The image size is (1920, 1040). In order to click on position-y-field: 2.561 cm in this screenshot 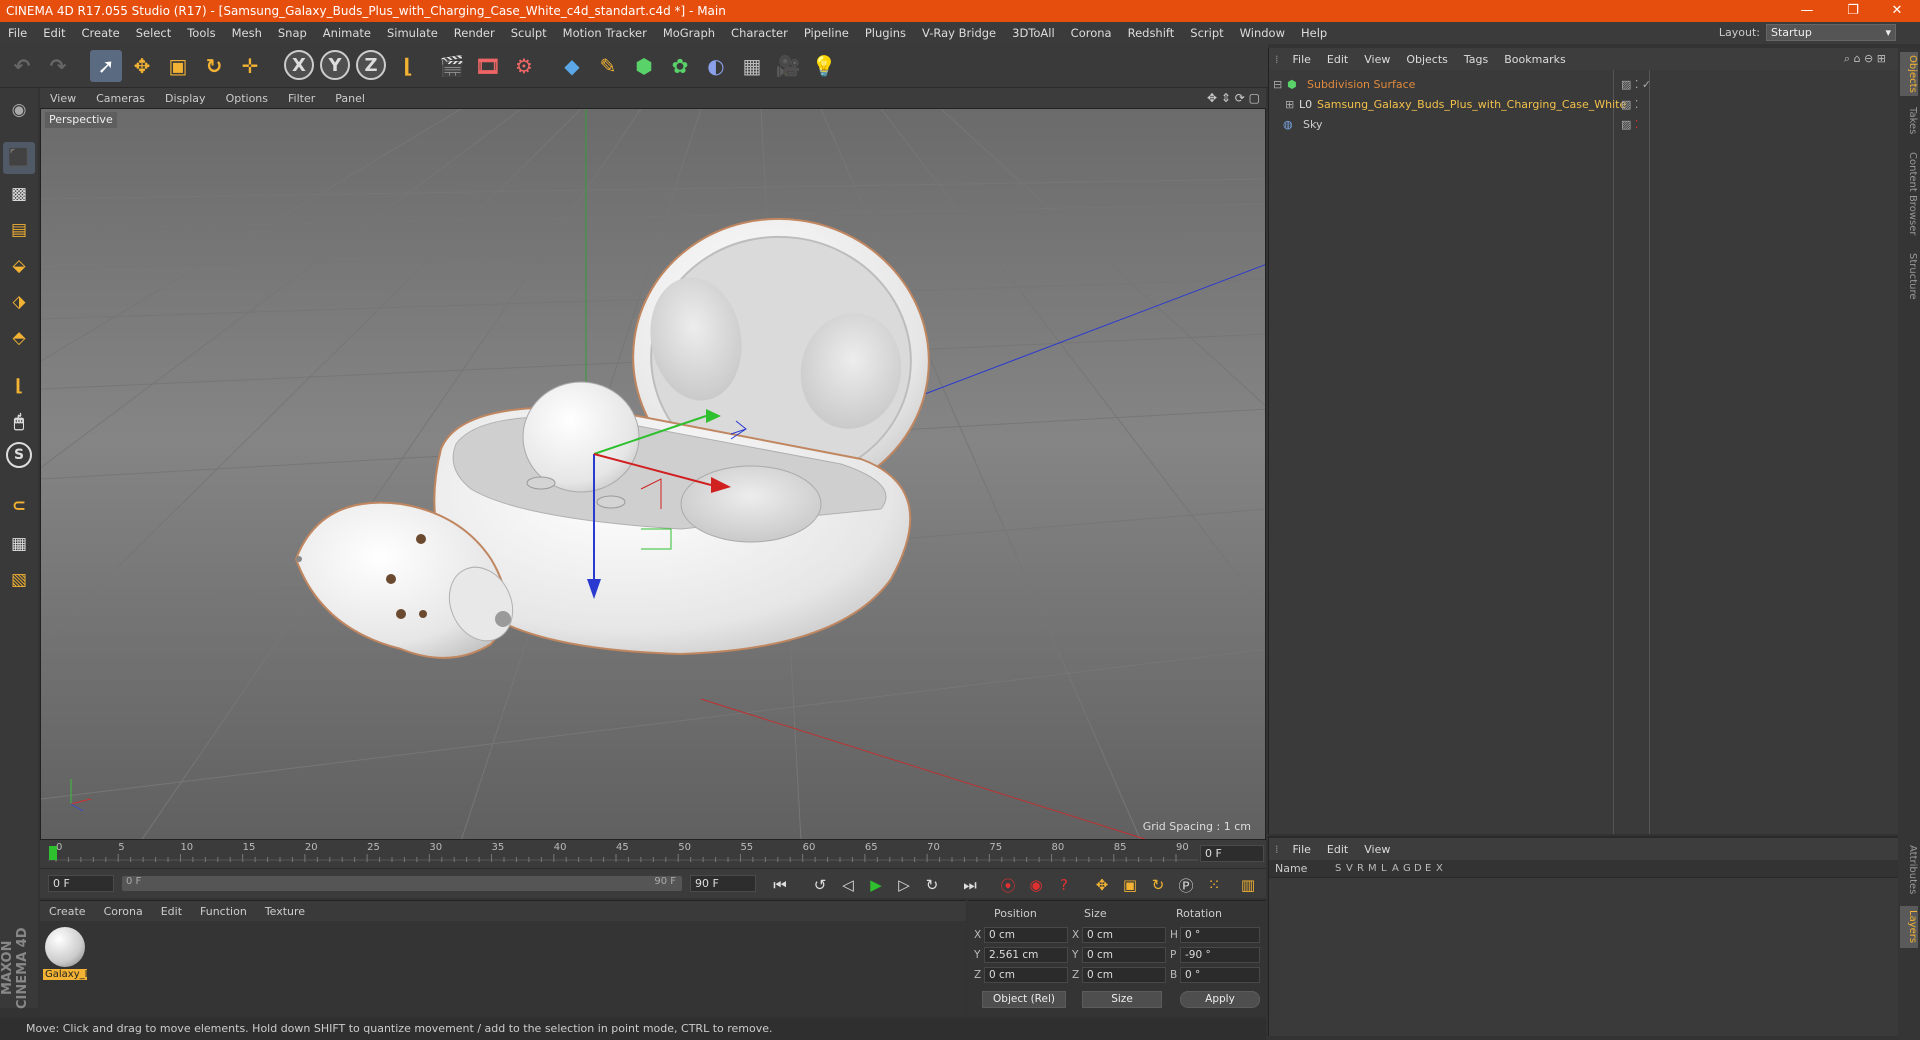, I will do `click(1026, 955)`.